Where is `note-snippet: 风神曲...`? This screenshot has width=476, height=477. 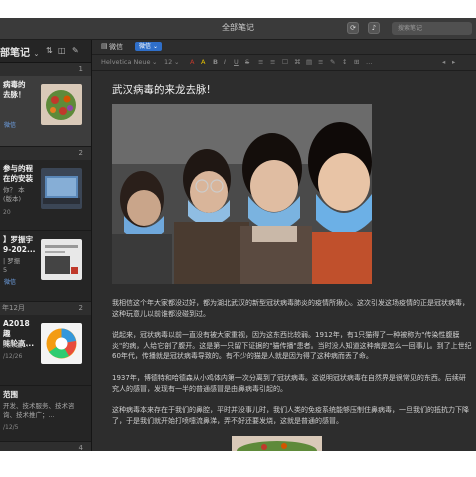 note-snippet: 风神曲... is located at coordinates (16, 345).